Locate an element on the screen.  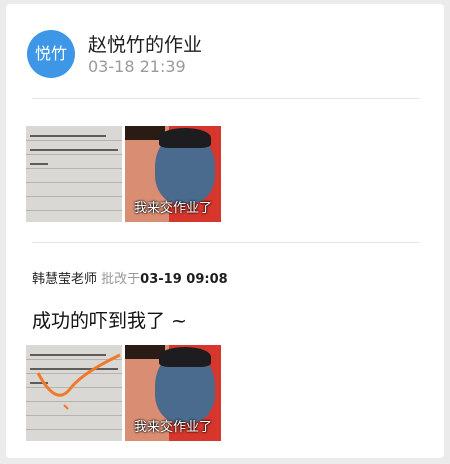
notebook-image-thumbnail is located at coordinates (74, 174).